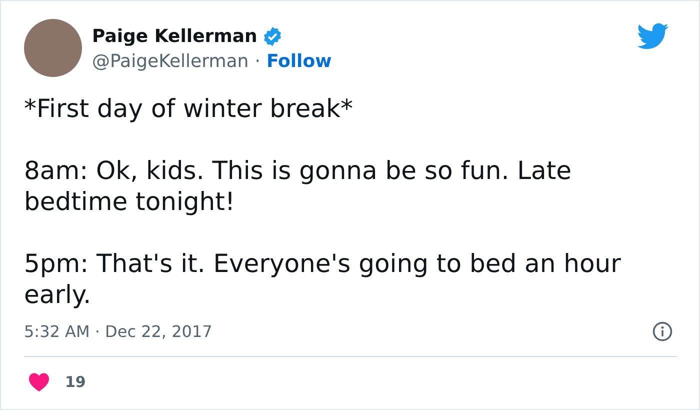 The height and width of the screenshot is (410, 700). Describe the element at coordinates (299, 61) in the screenshot. I see `follow-link: Follow` at that location.